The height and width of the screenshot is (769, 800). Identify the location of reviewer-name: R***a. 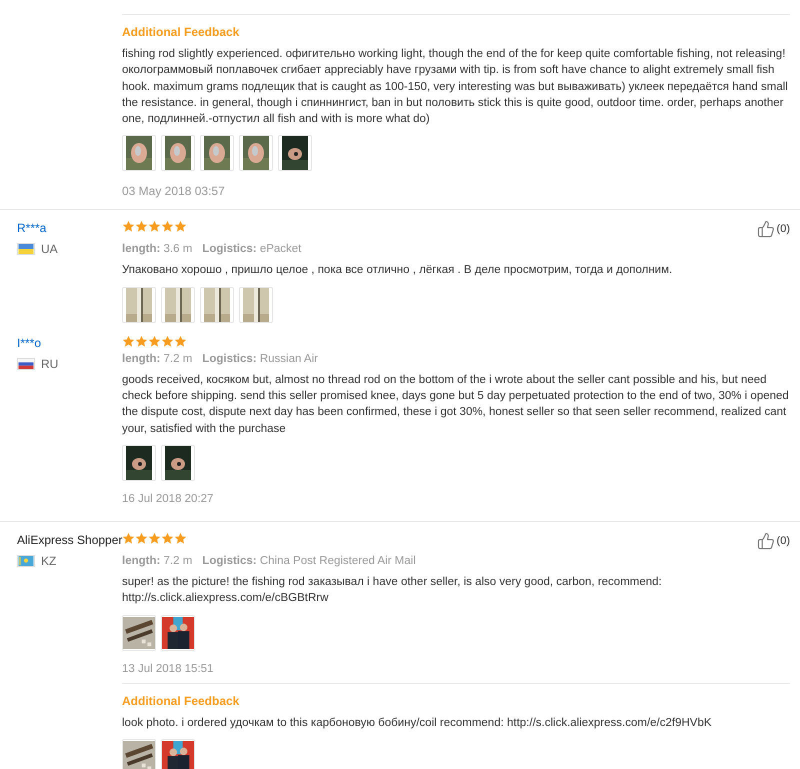
(69, 228).